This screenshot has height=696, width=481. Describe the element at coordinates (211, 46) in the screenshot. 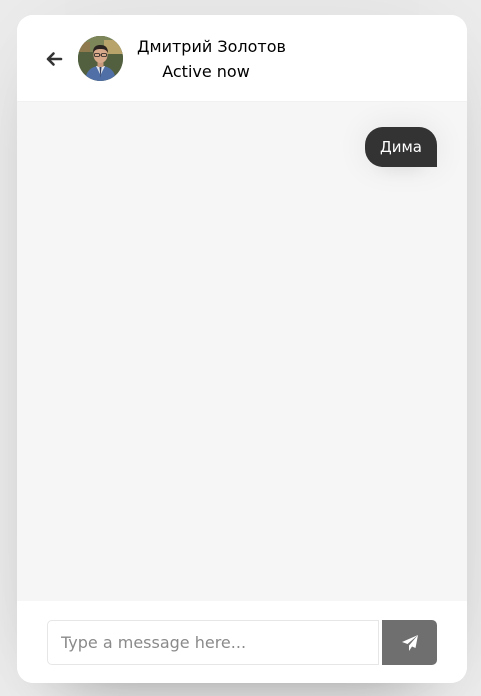

I see `contact-name: Дмитрий Золотов` at that location.